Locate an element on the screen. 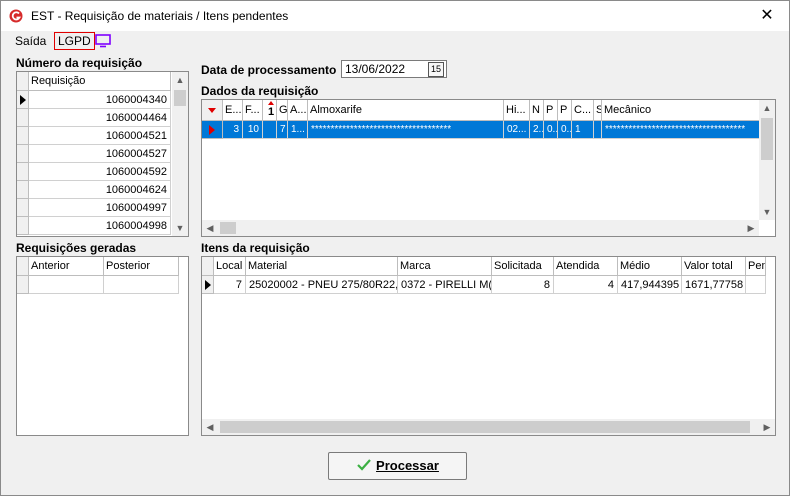 This screenshot has width=790, height=496. itens-cell-marca: 0372 - PIRELLI M( is located at coordinates (445, 285).